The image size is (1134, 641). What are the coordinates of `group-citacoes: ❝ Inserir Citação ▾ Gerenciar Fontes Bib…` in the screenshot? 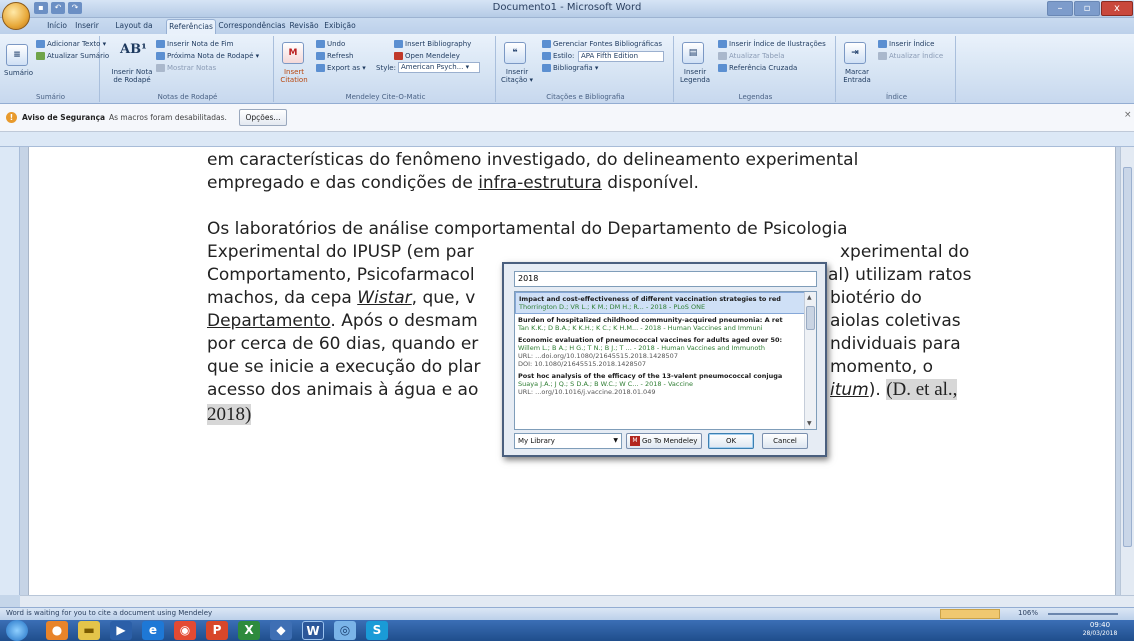 It's located at (586, 69).